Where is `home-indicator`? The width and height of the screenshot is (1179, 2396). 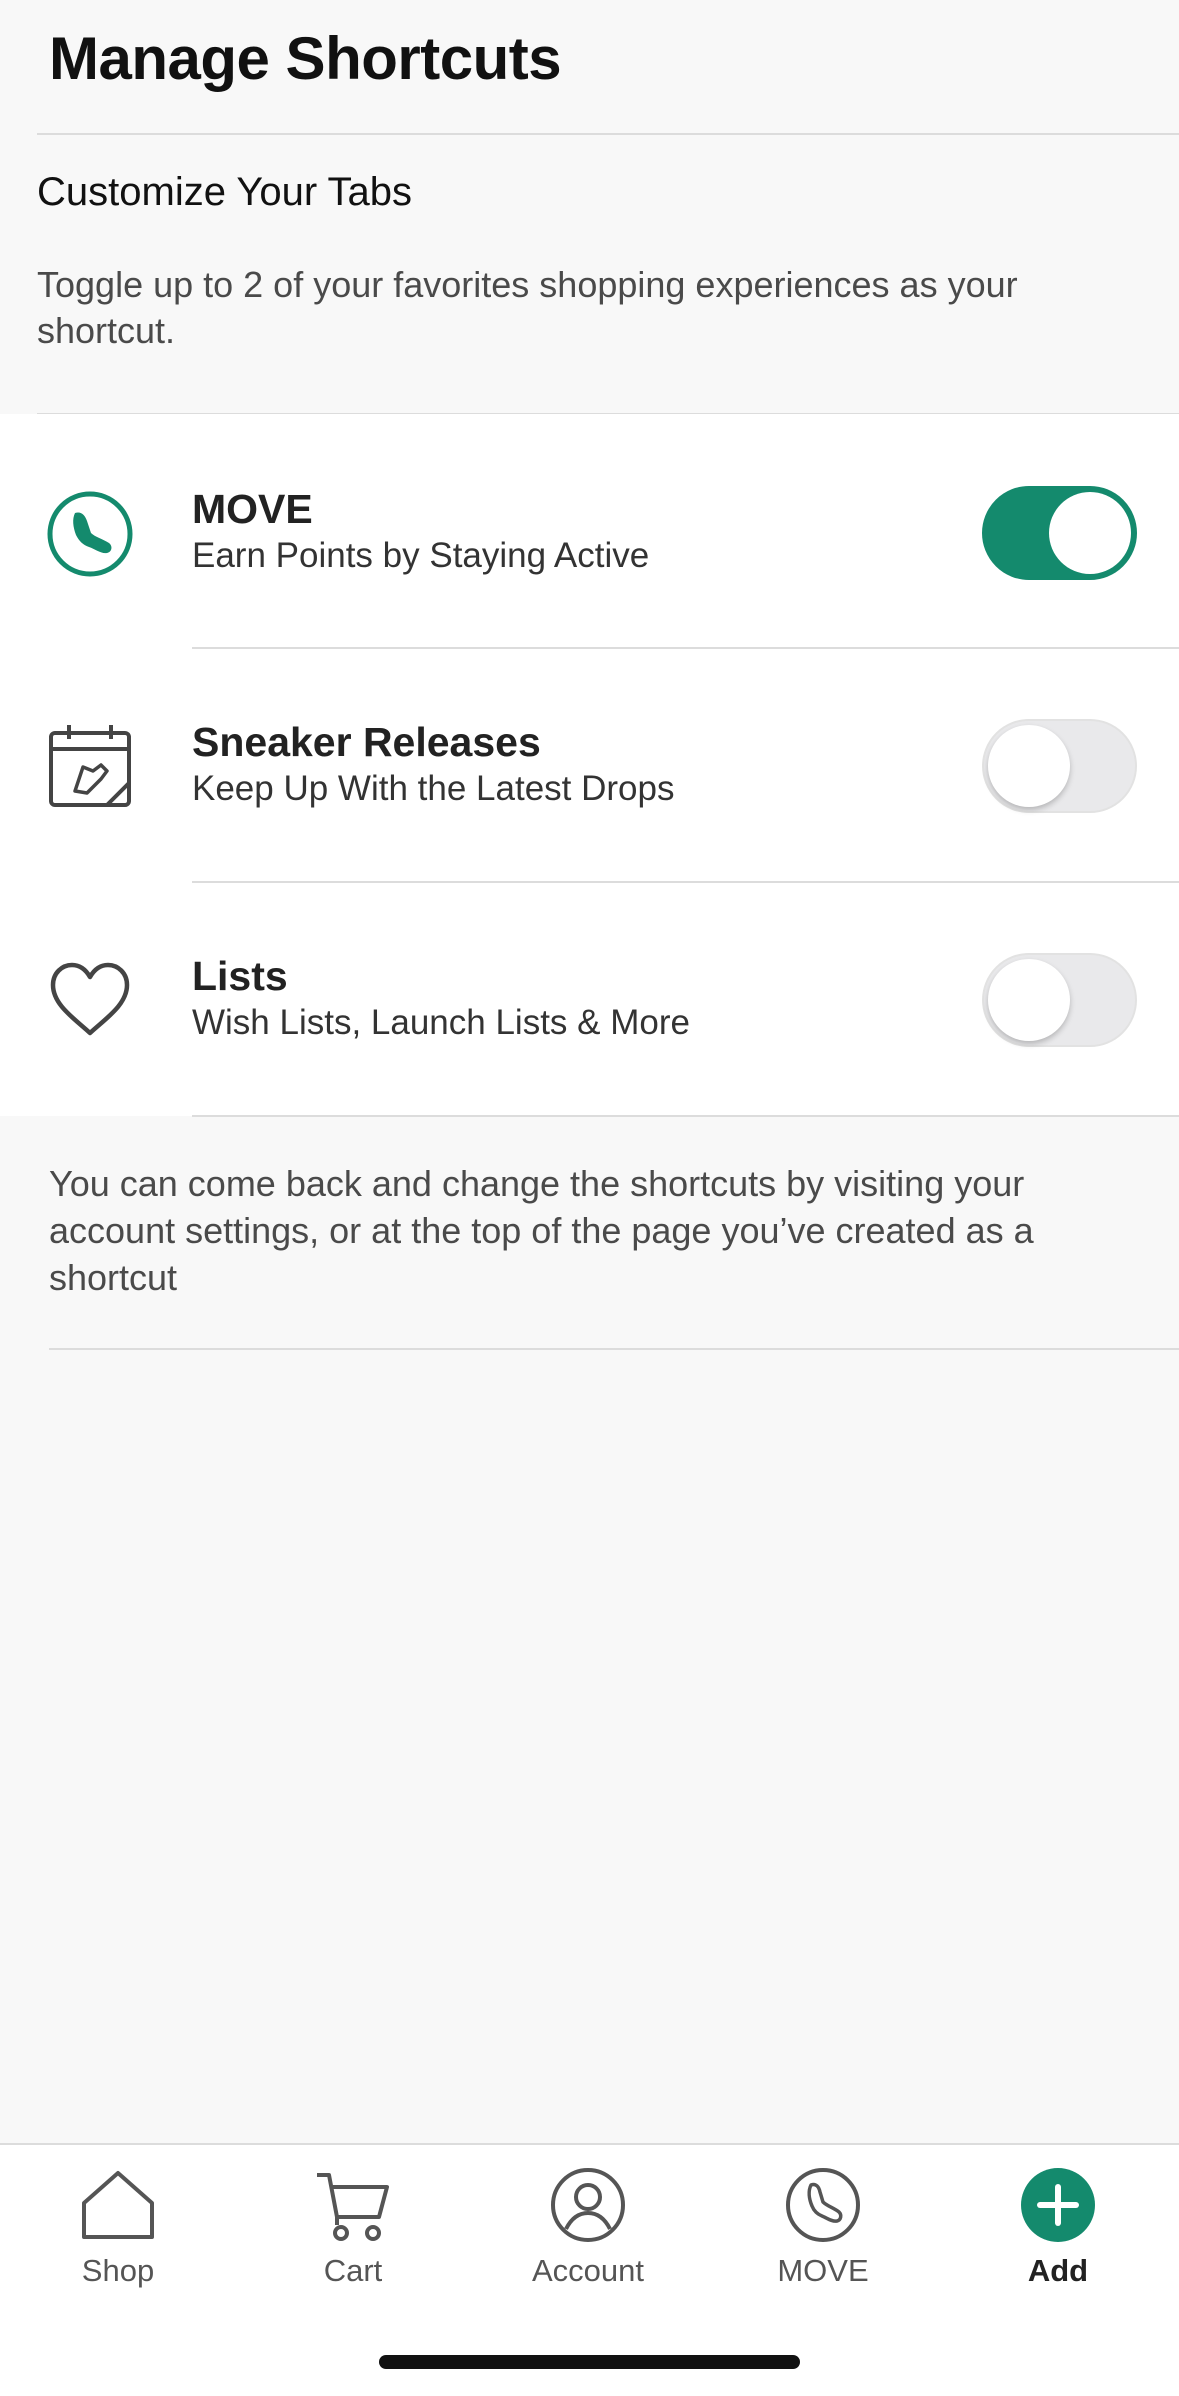 home-indicator is located at coordinates (589, 2362).